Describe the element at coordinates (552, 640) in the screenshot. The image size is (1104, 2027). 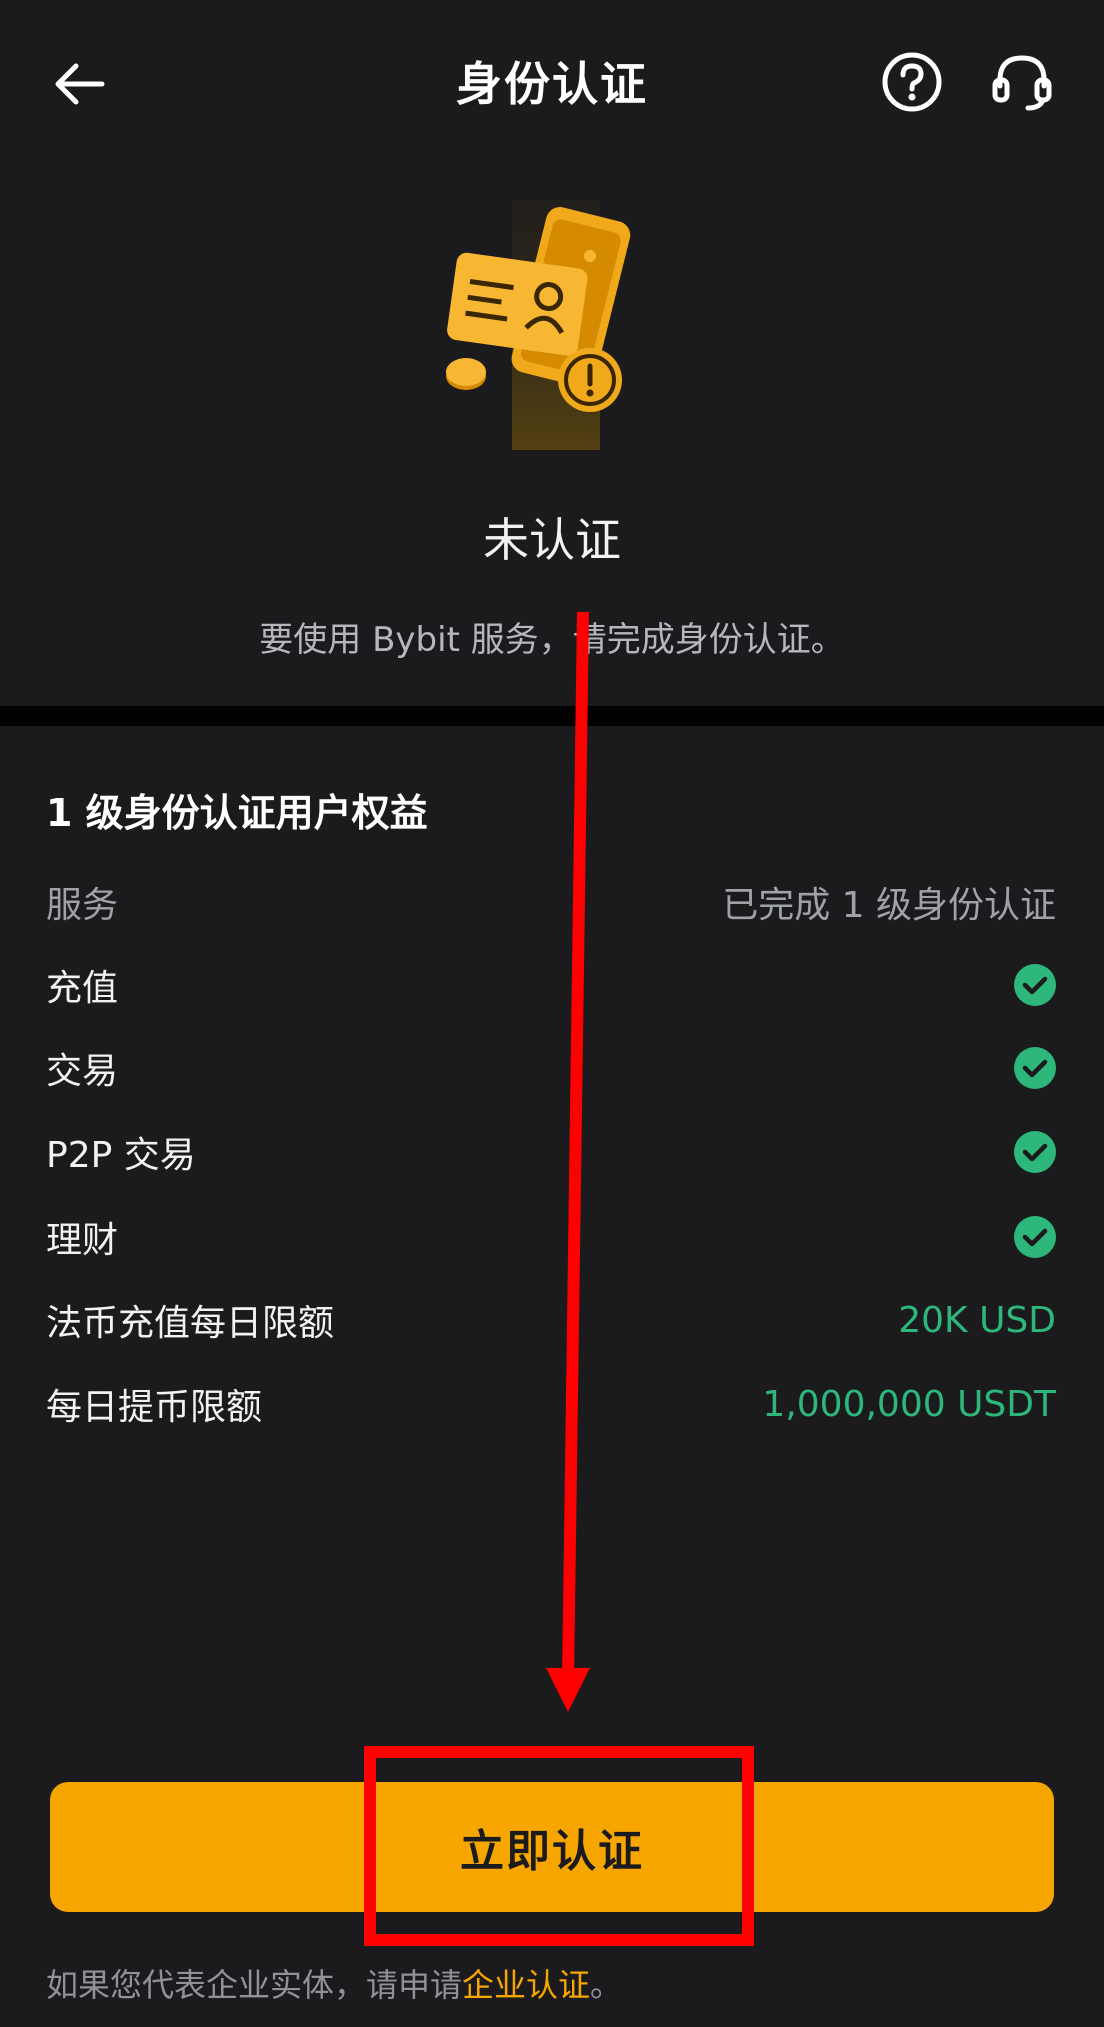
I see `verification-description: 要使用 Bybit 服务，请完成身份认证。` at that location.